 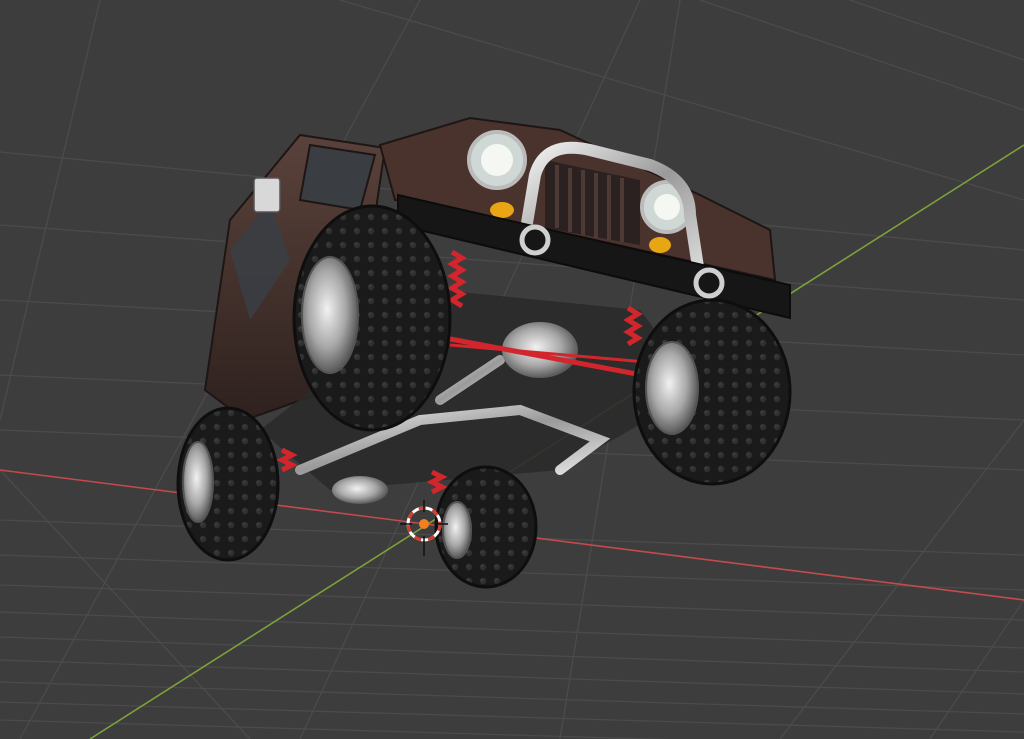 What do you see at coordinates (372, 318) in the screenshot?
I see `wheel-front-left` at bounding box center [372, 318].